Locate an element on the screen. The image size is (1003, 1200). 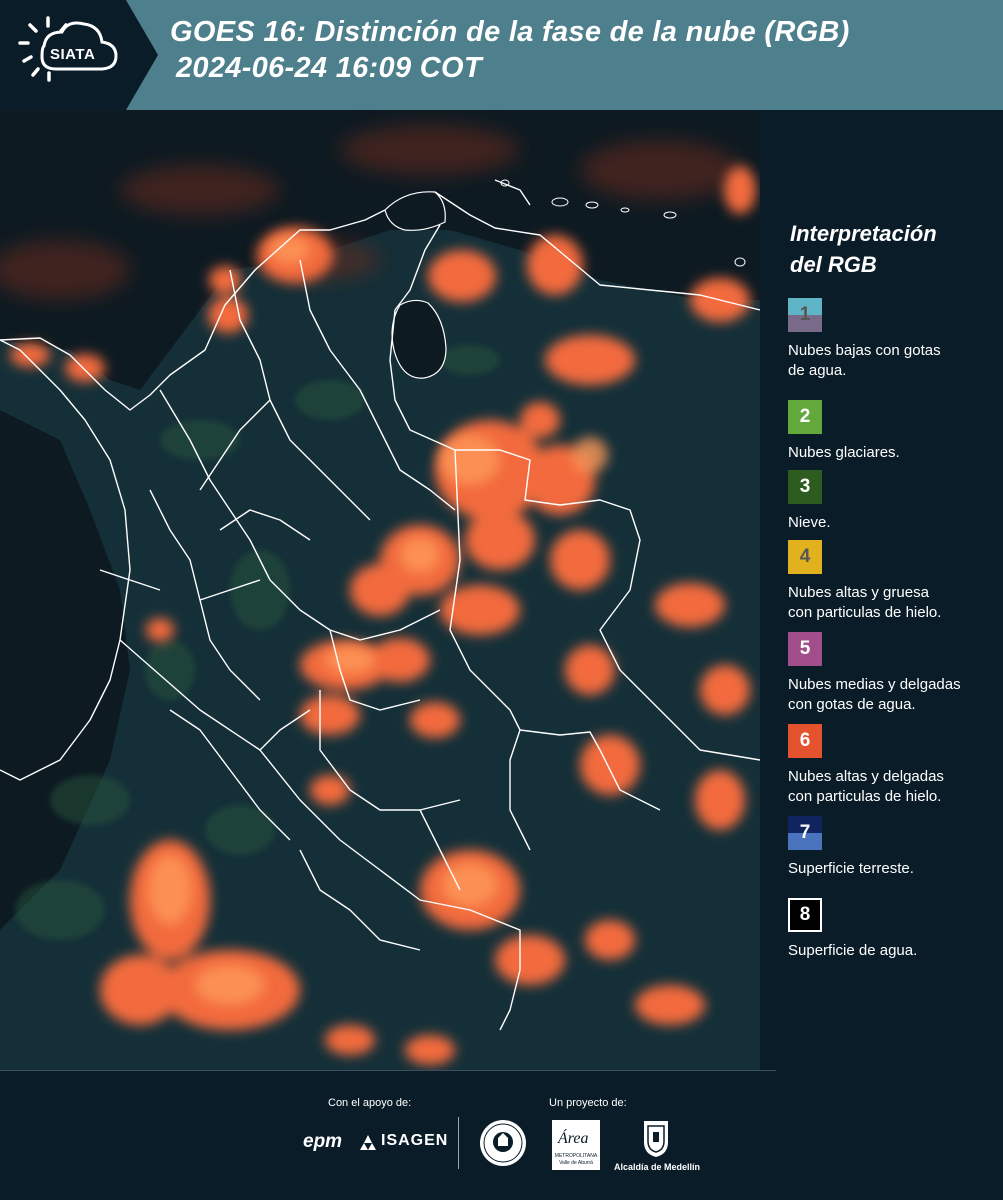
legend-swatch: 3 is located at coordinates (805, 487).